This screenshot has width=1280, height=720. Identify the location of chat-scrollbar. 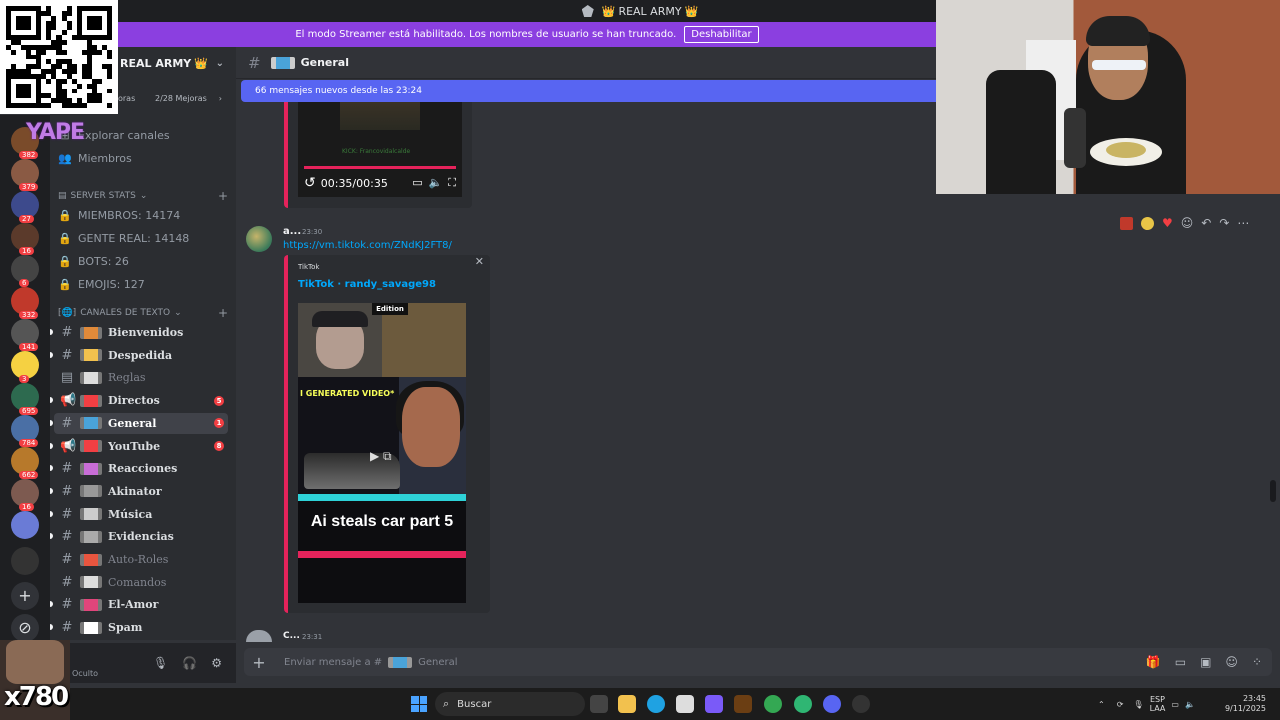
(1273, 491).